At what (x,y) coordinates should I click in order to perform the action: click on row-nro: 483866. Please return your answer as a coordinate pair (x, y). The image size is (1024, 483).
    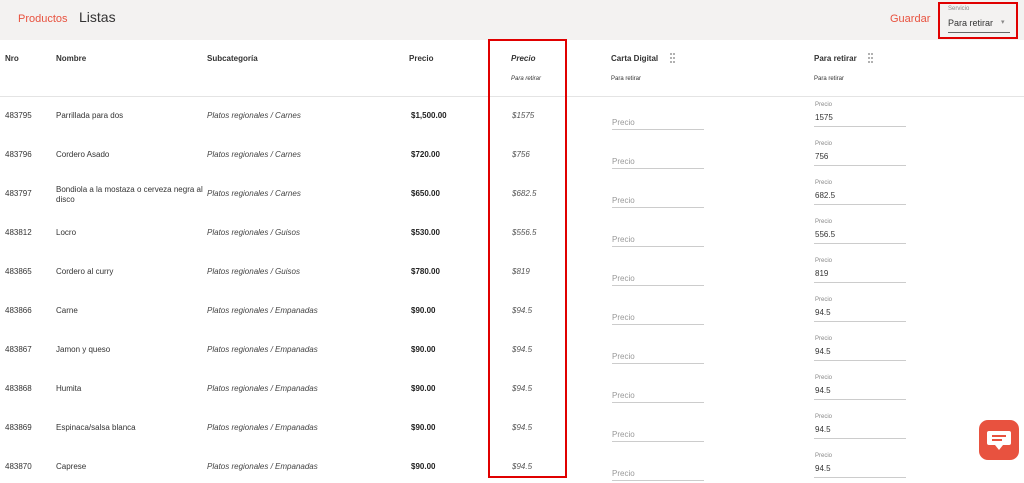
    Looking at the image, I should click on (18, 310).